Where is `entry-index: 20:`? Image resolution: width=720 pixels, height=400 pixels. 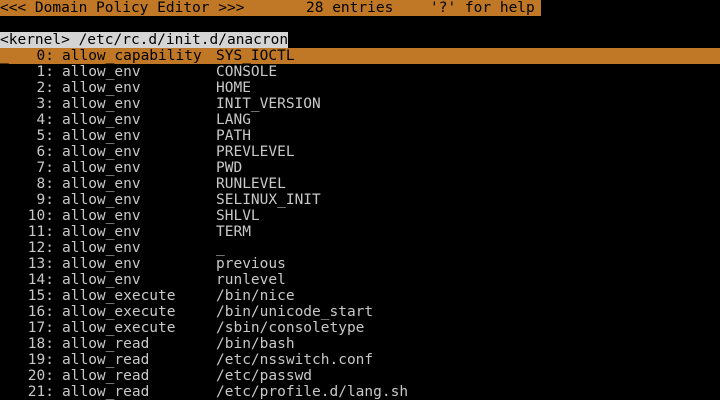
entry-index: 20: is located at coordinates (40, 376).